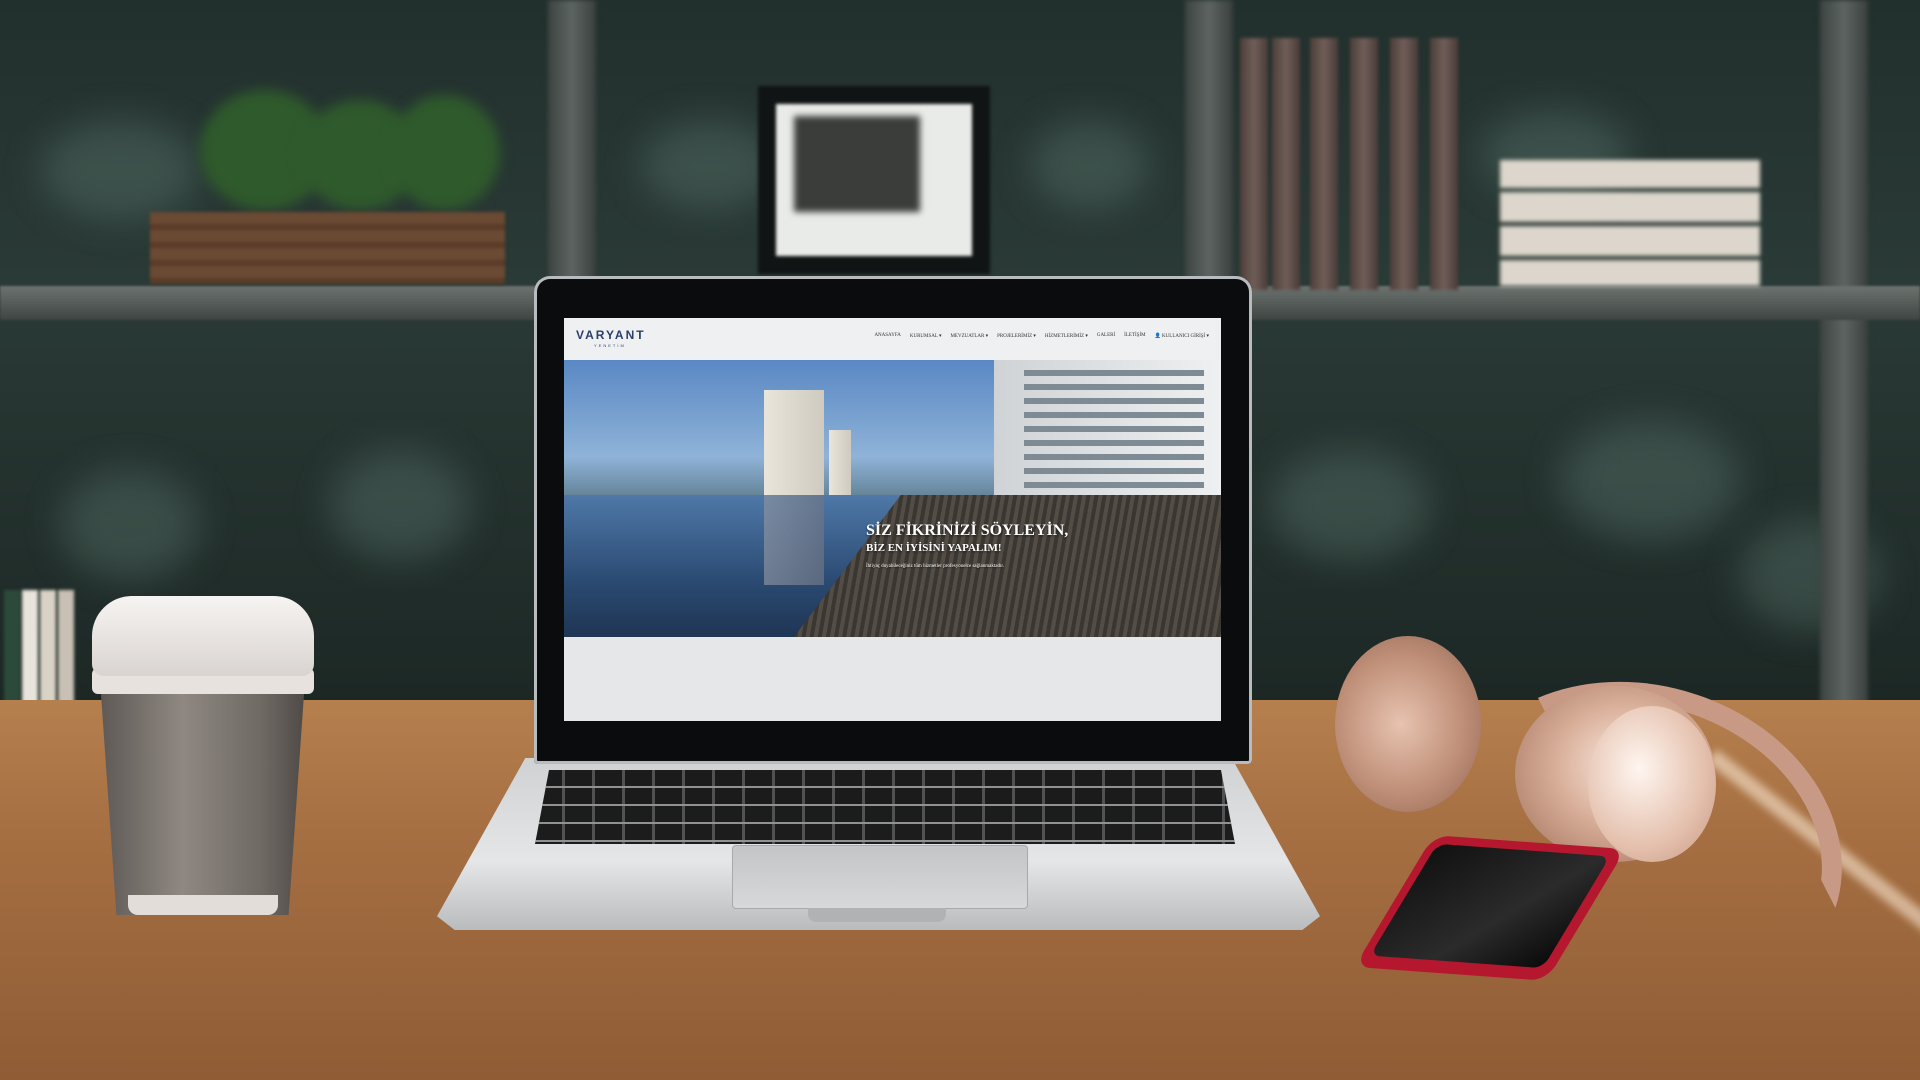  Describe the element at coordinates (610, 345) in the screenshot. I see `website-logo-sub: YENETİM` at that location.